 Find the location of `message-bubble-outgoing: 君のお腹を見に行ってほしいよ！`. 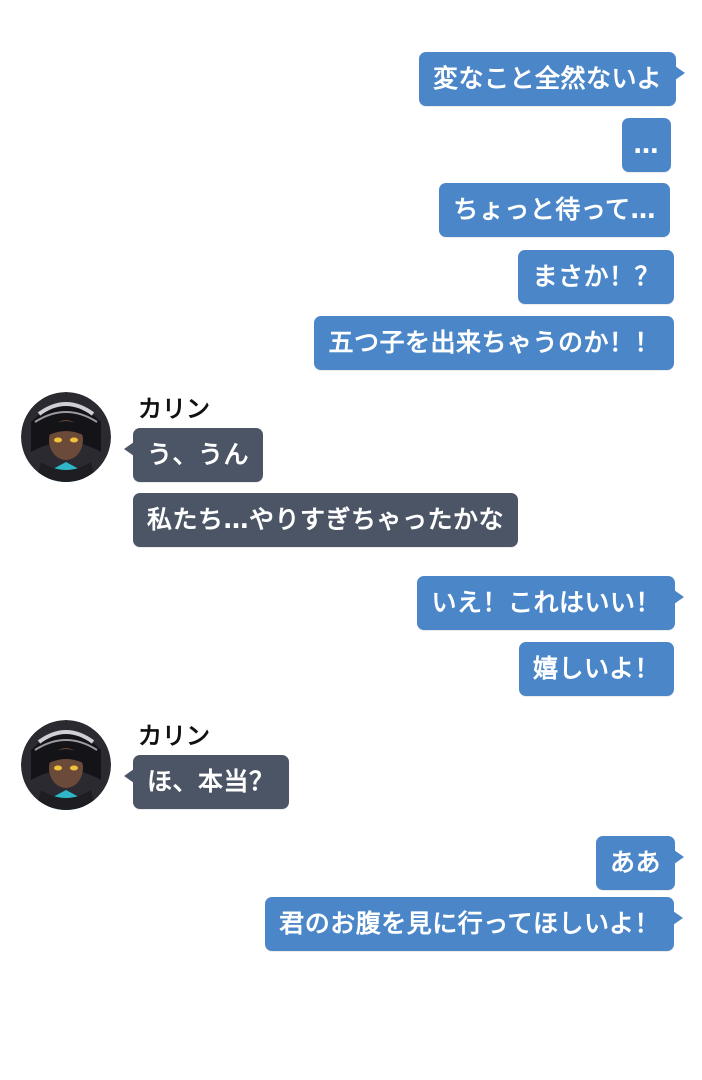

message-bubble-outgoing: 君のお腹を見に行ってほしいよ！ is located at coordinates (474, 924).